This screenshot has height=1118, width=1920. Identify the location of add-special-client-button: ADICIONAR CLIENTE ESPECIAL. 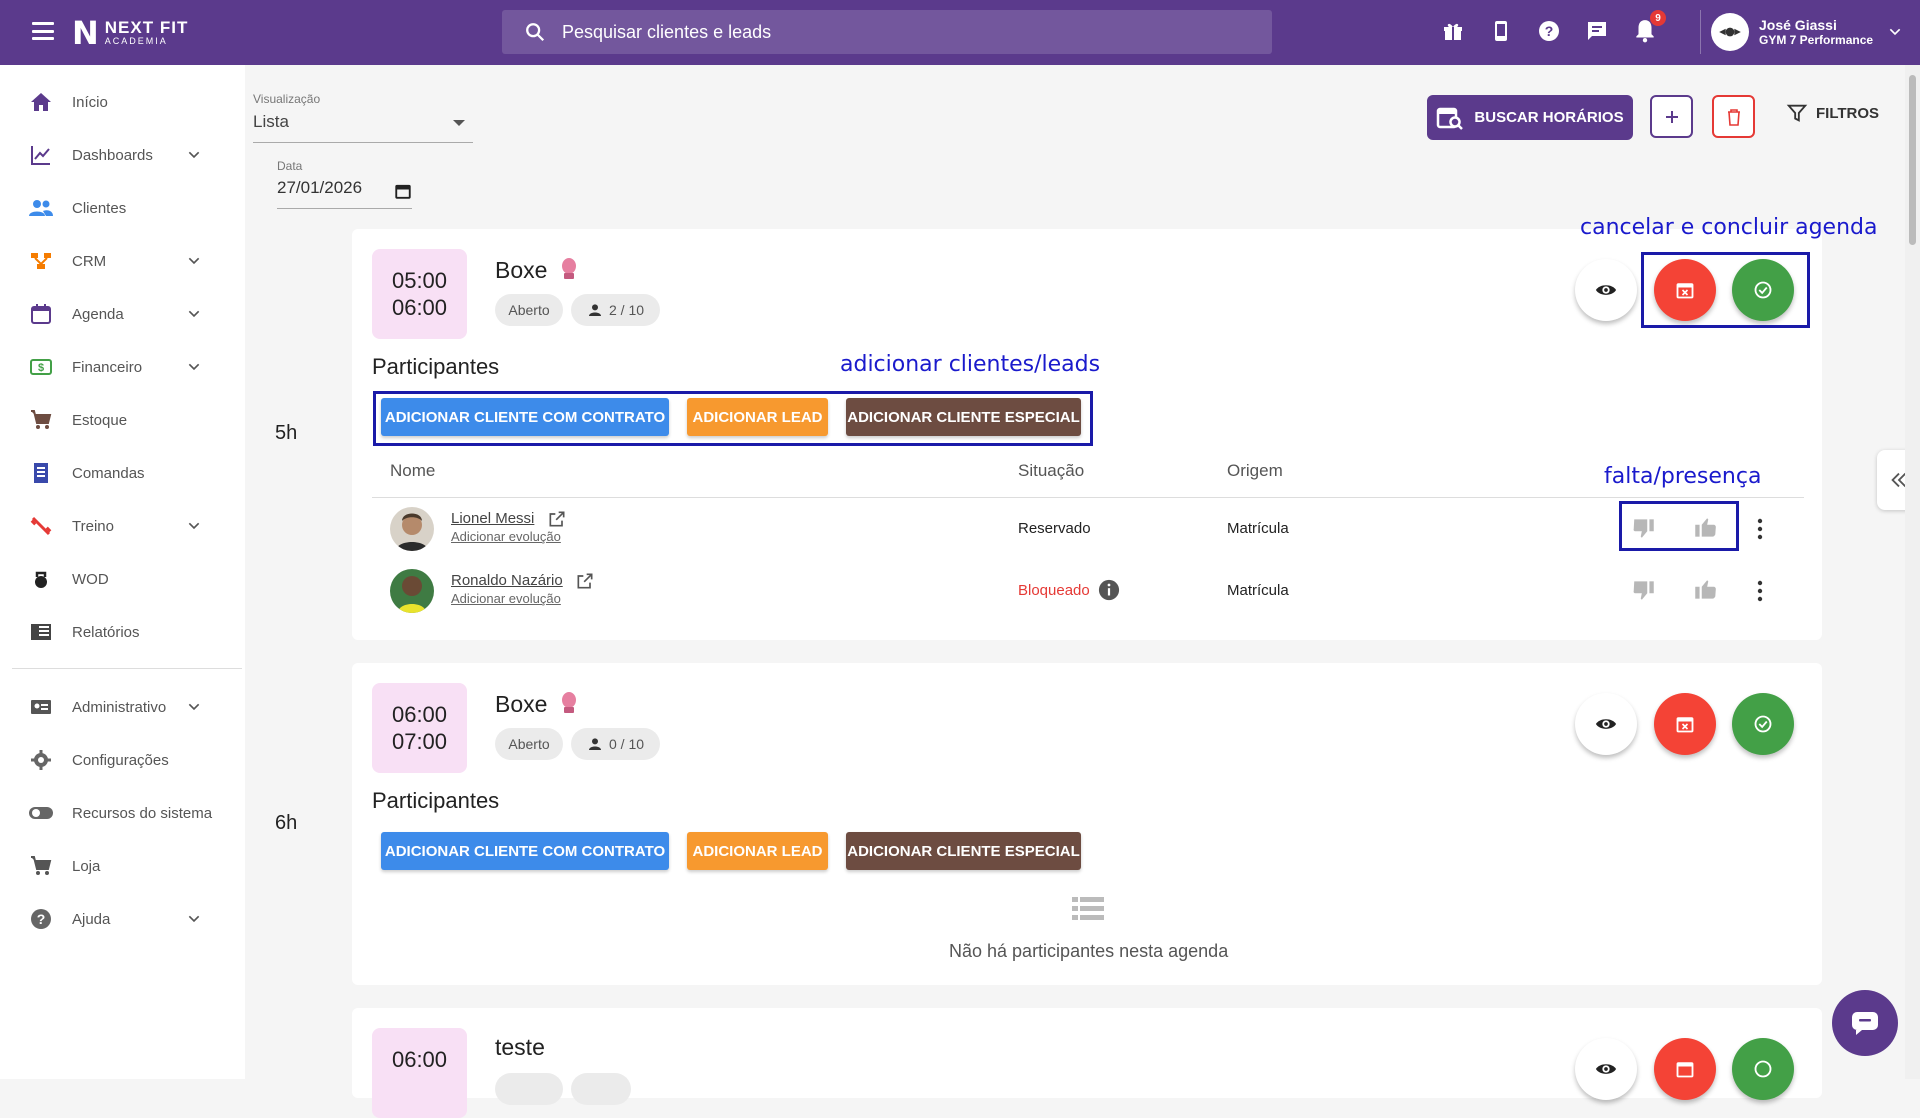
(963, 851).